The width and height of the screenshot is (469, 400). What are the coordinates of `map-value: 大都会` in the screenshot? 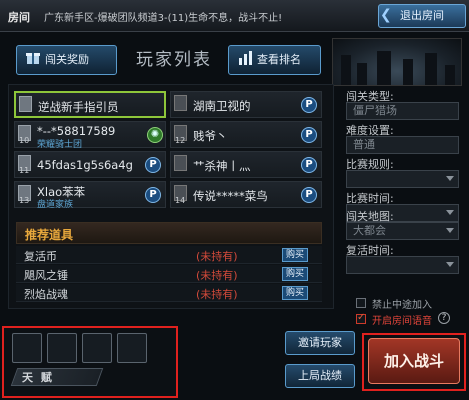 It's located at (369, 230).